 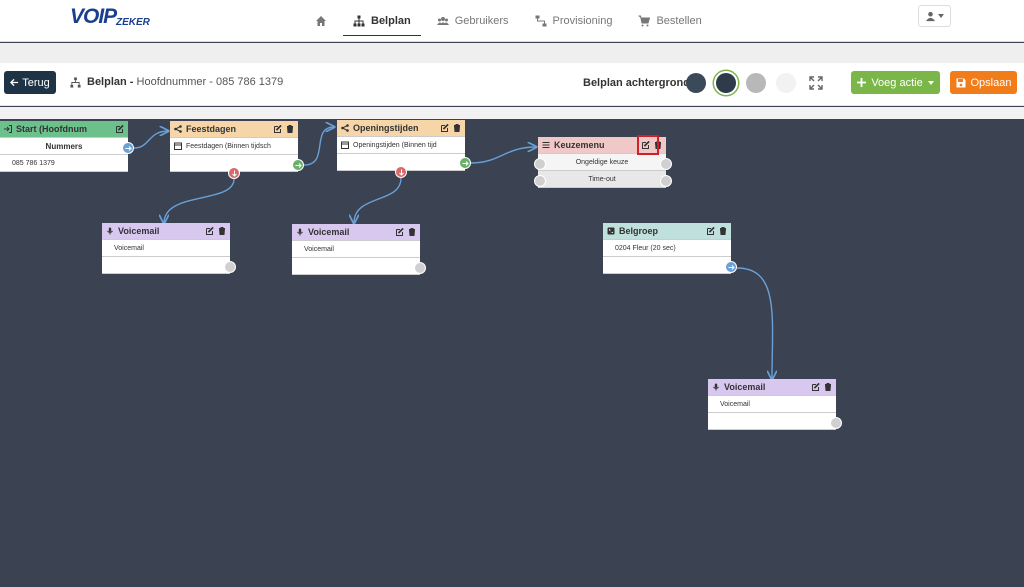 I want to click on timeout-option: Time-out, so click(x=602, y=179).